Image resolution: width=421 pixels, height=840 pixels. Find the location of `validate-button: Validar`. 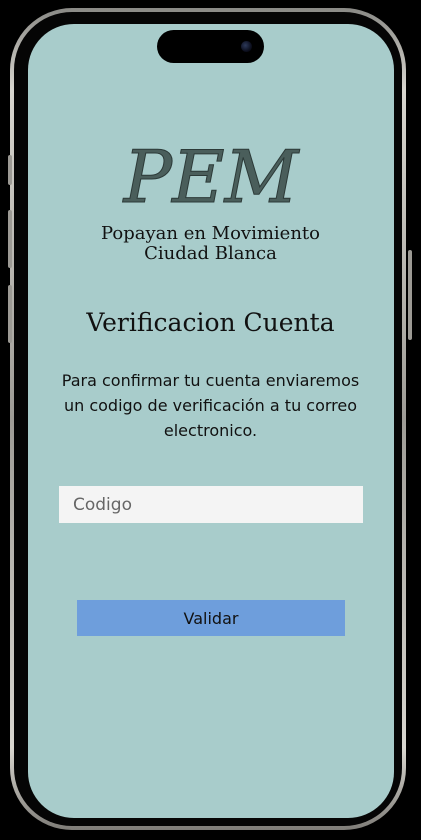

validate-button: Validar is located at coordinates (211, 618).